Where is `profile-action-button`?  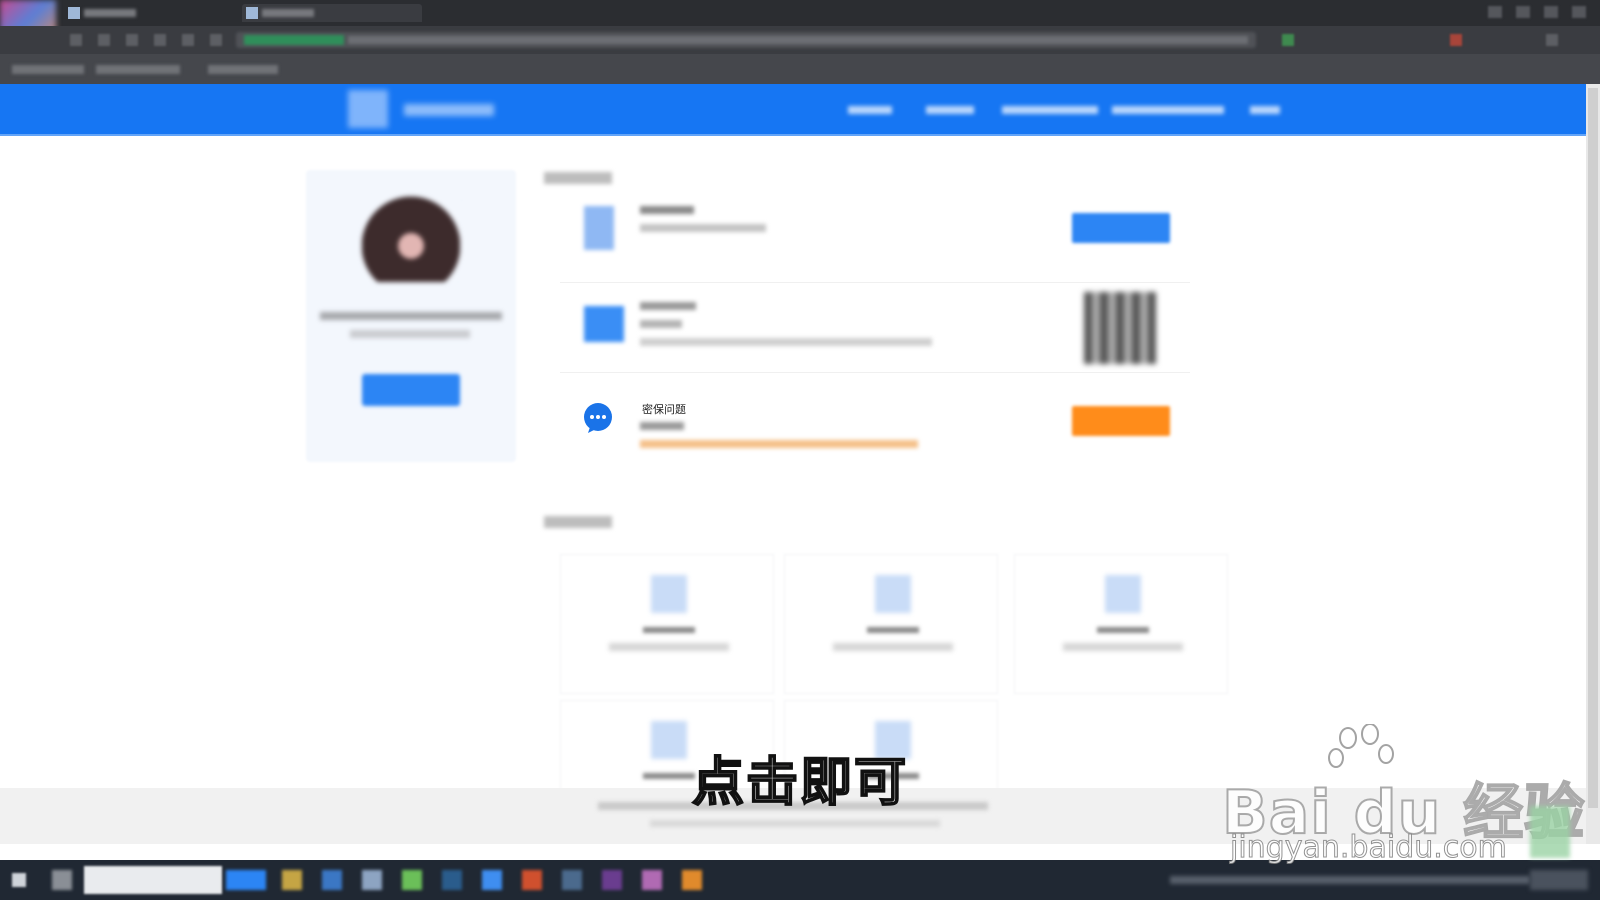
profile-action-button is located at coordinates (411, 390).